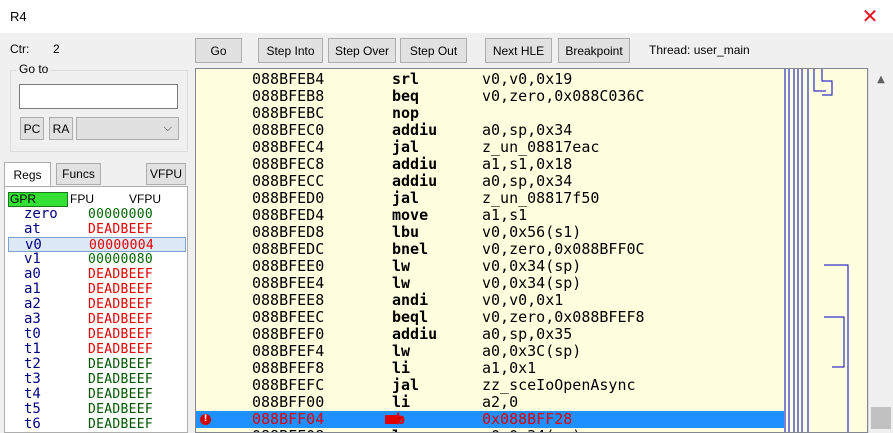 The image size is (893, 433). I want to click on register-row-t4: t4 DEADBEEF, so click(97, 395).